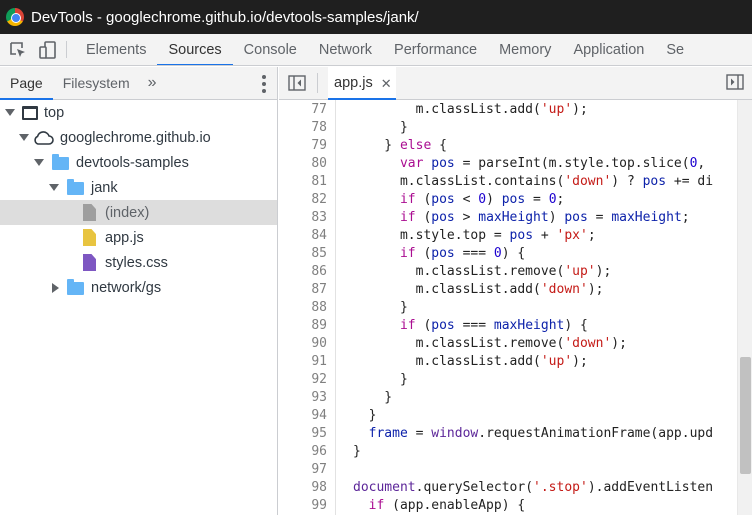 This screenshot has height=515, width=752. What do you see at coordinates (515, 254) in the screenshot?
I see `code-line: 85 if (pos === 0) {` at bounding box center [515, 254].